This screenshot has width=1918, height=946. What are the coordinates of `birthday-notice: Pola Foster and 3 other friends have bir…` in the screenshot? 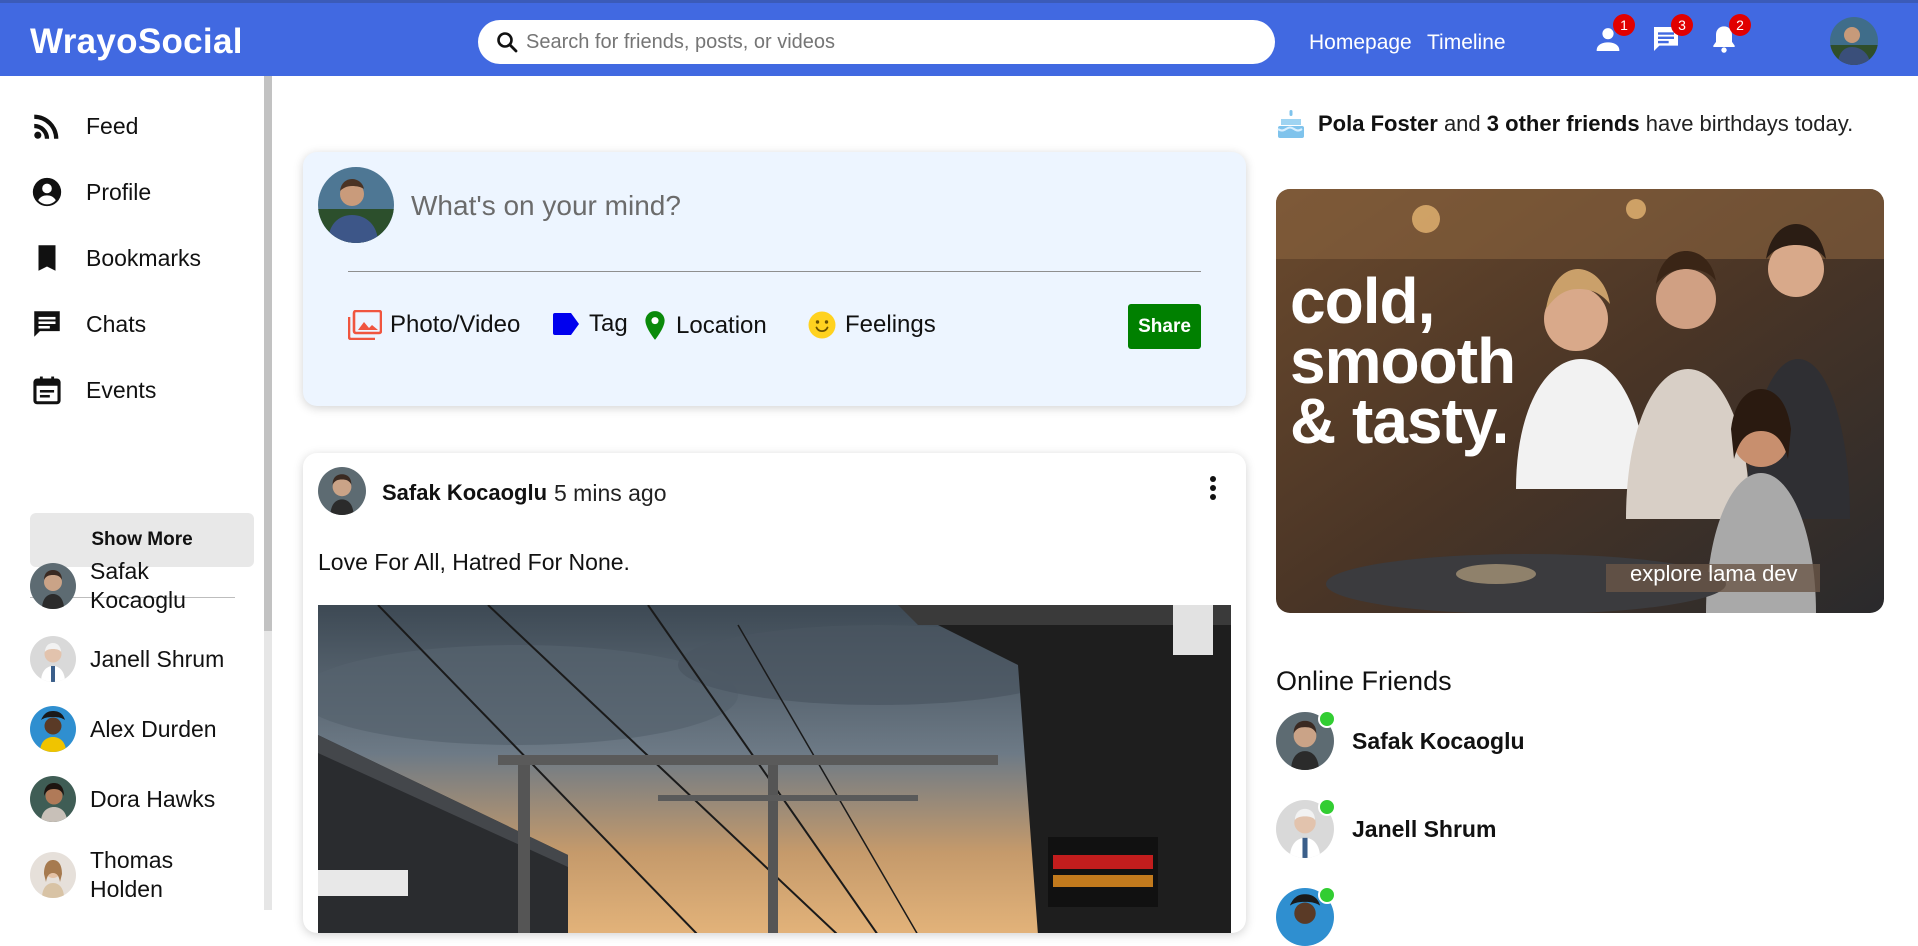 It's located at (1564, 124).